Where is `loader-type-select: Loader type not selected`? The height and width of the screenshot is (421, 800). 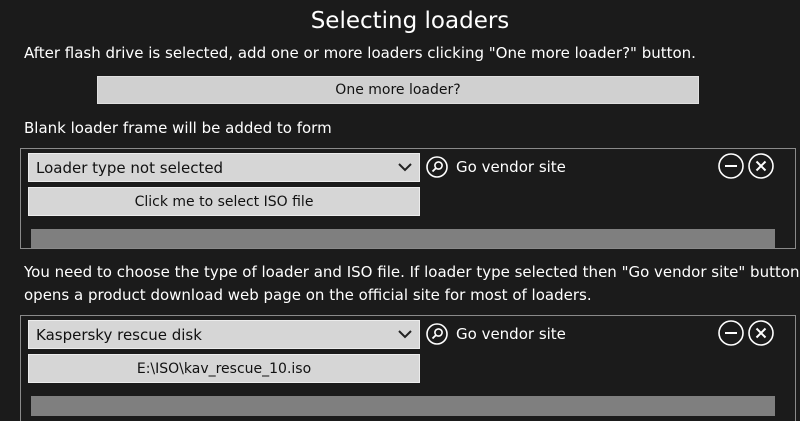 loader-type-select: Loader type not selected is located at coordinates (224, 167).